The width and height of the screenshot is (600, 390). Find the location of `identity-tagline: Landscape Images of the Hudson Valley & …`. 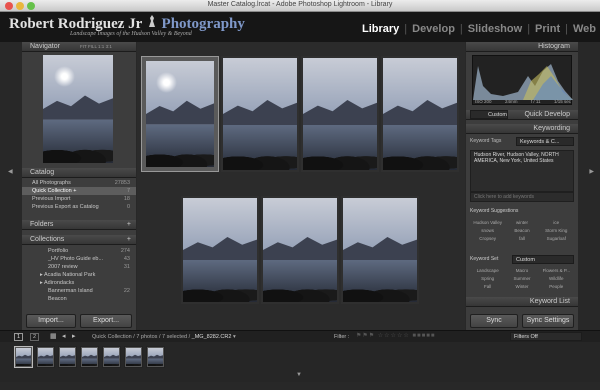

identity-tagline: Landscape Images of the Hudson Valley & … is located at coordinates (131, 34).